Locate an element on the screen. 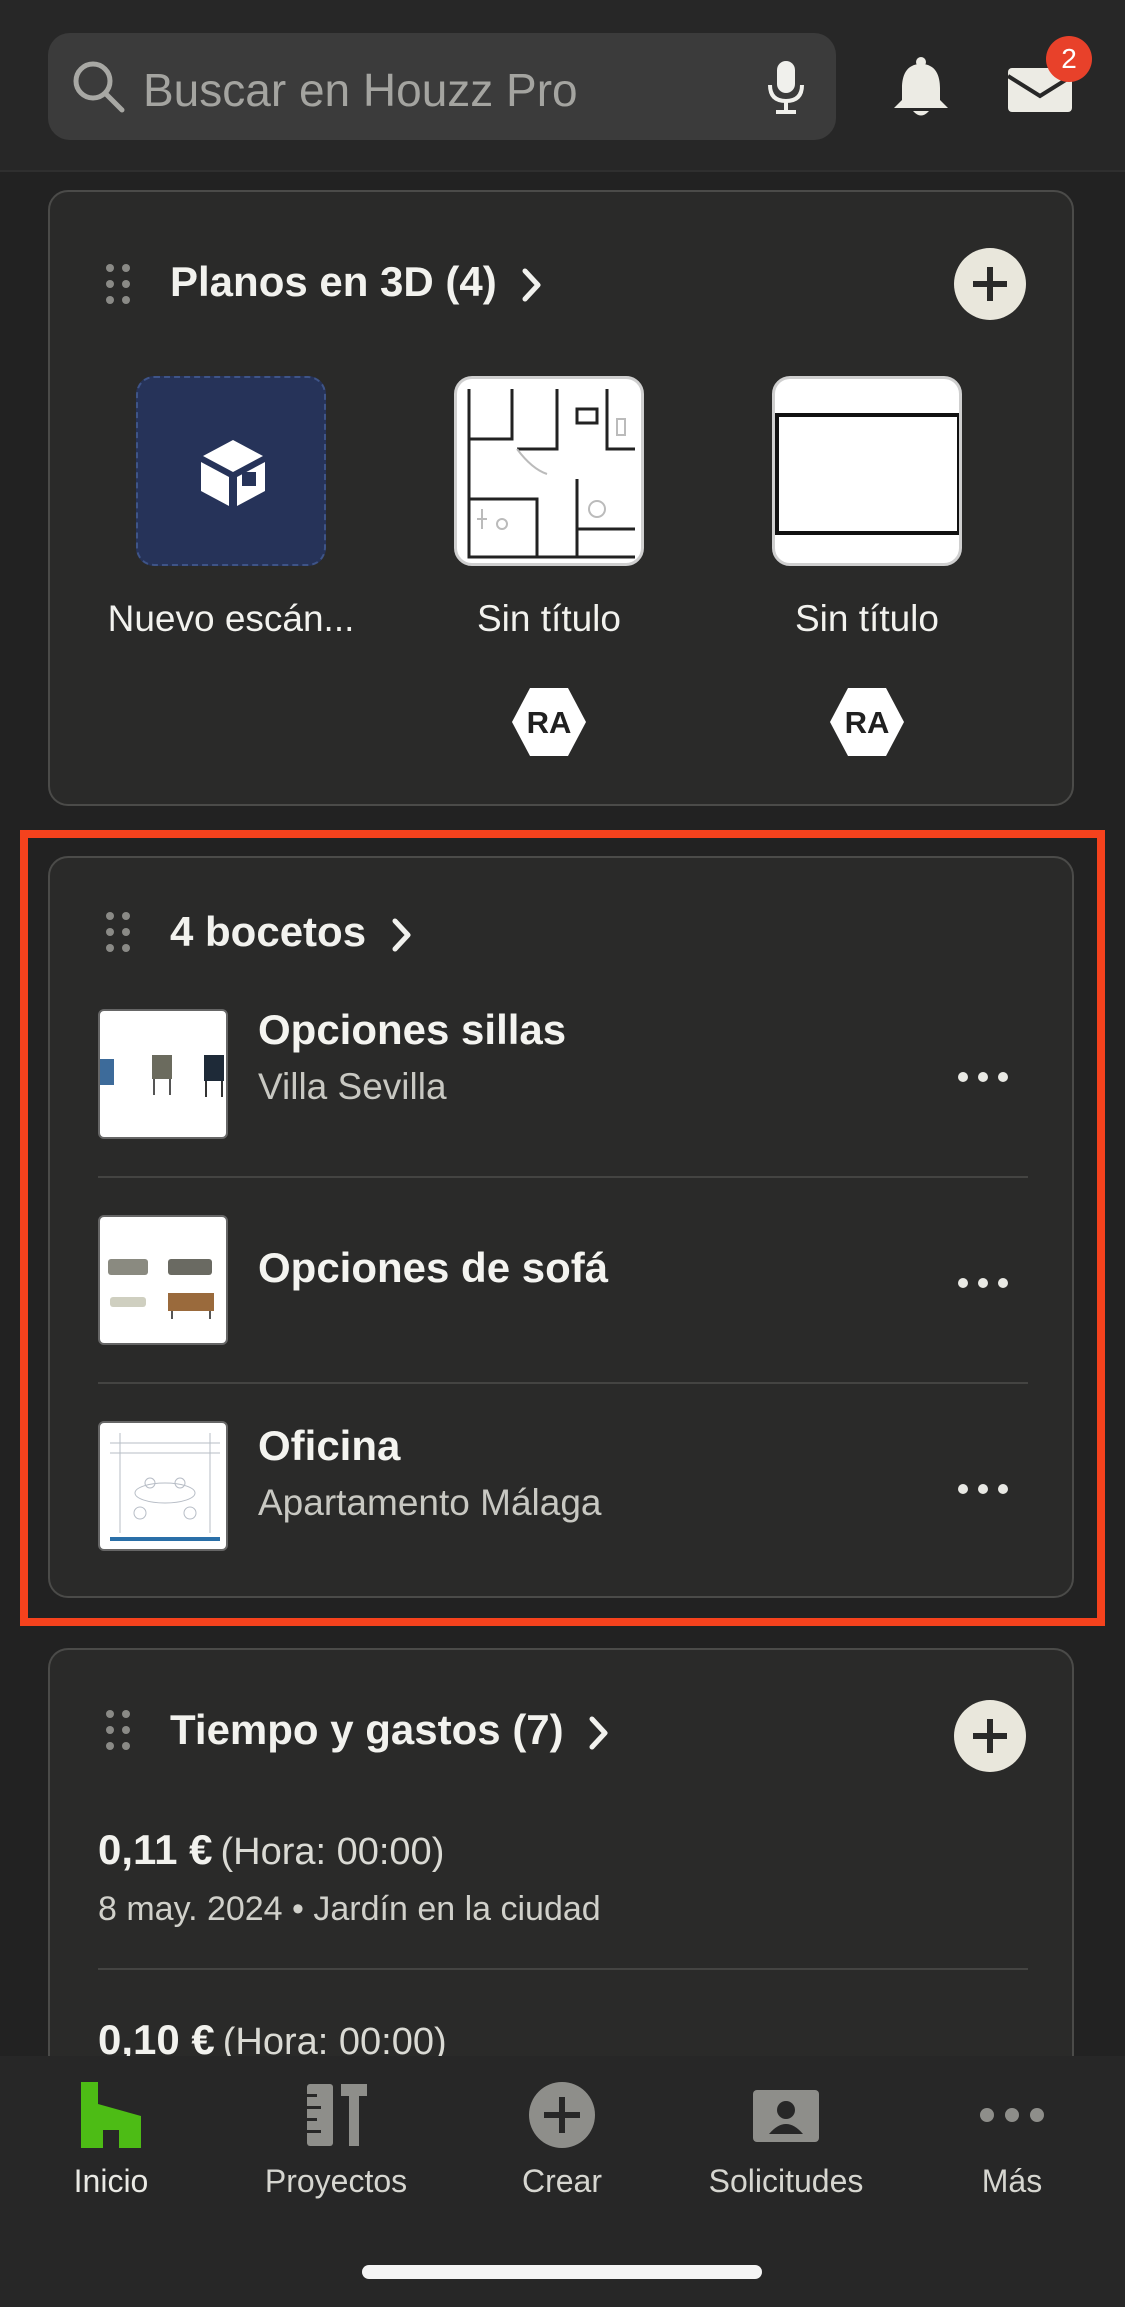 The height and width of the screenshot is (2307, 1125). divider is located at coordinates (563, 1969).